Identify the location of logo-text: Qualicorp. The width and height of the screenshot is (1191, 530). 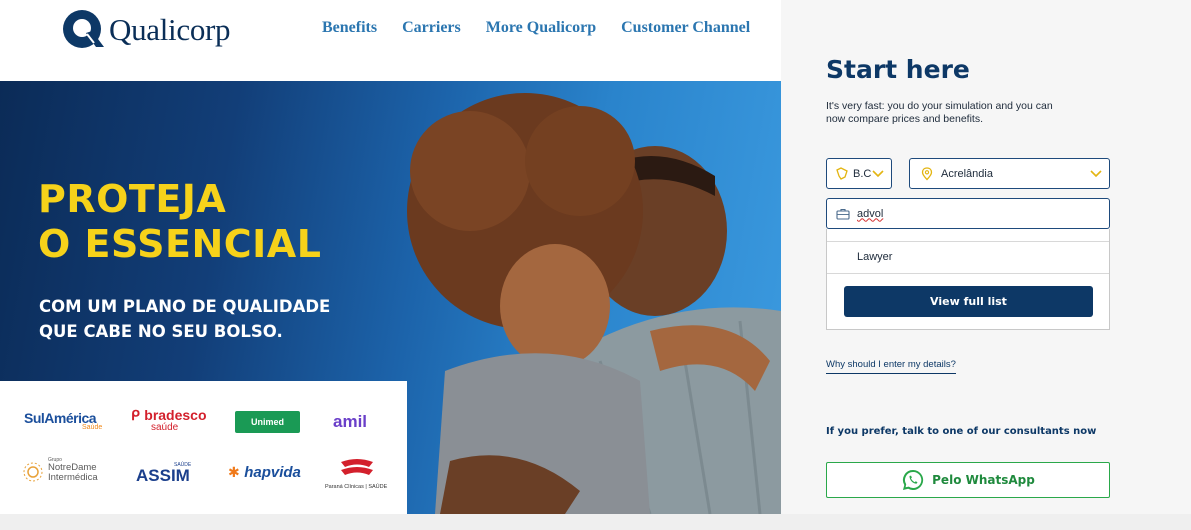
(170, 29).